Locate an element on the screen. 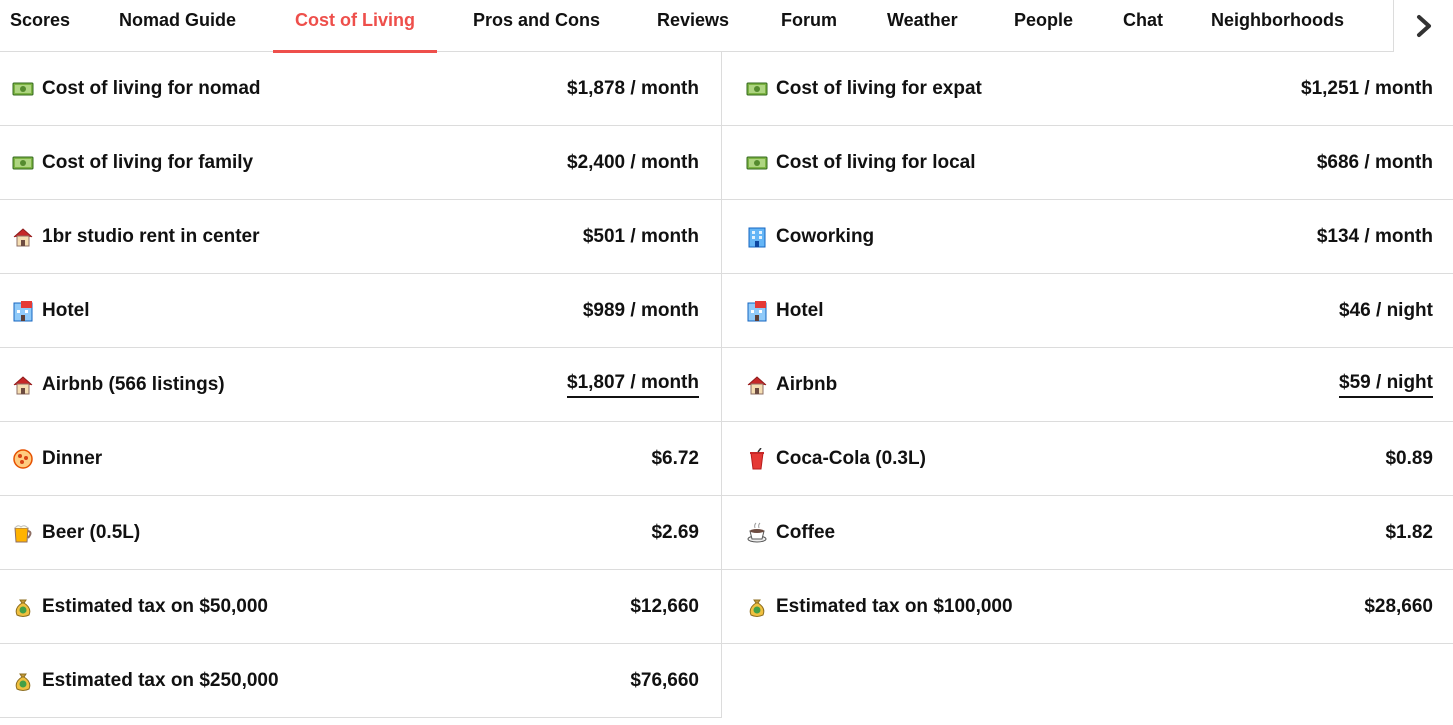 Image resolution: width=1453 pixels, height=725 pixels. coffee-icon is located at coordinates (757, 533).